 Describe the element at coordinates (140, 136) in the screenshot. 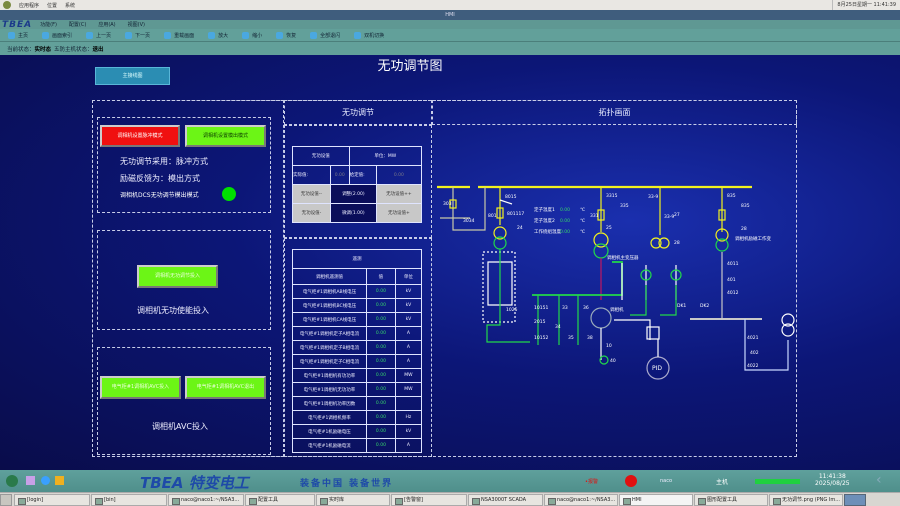

I see `pulse-mode-button: 调相机设置脉冲模式` at that location.